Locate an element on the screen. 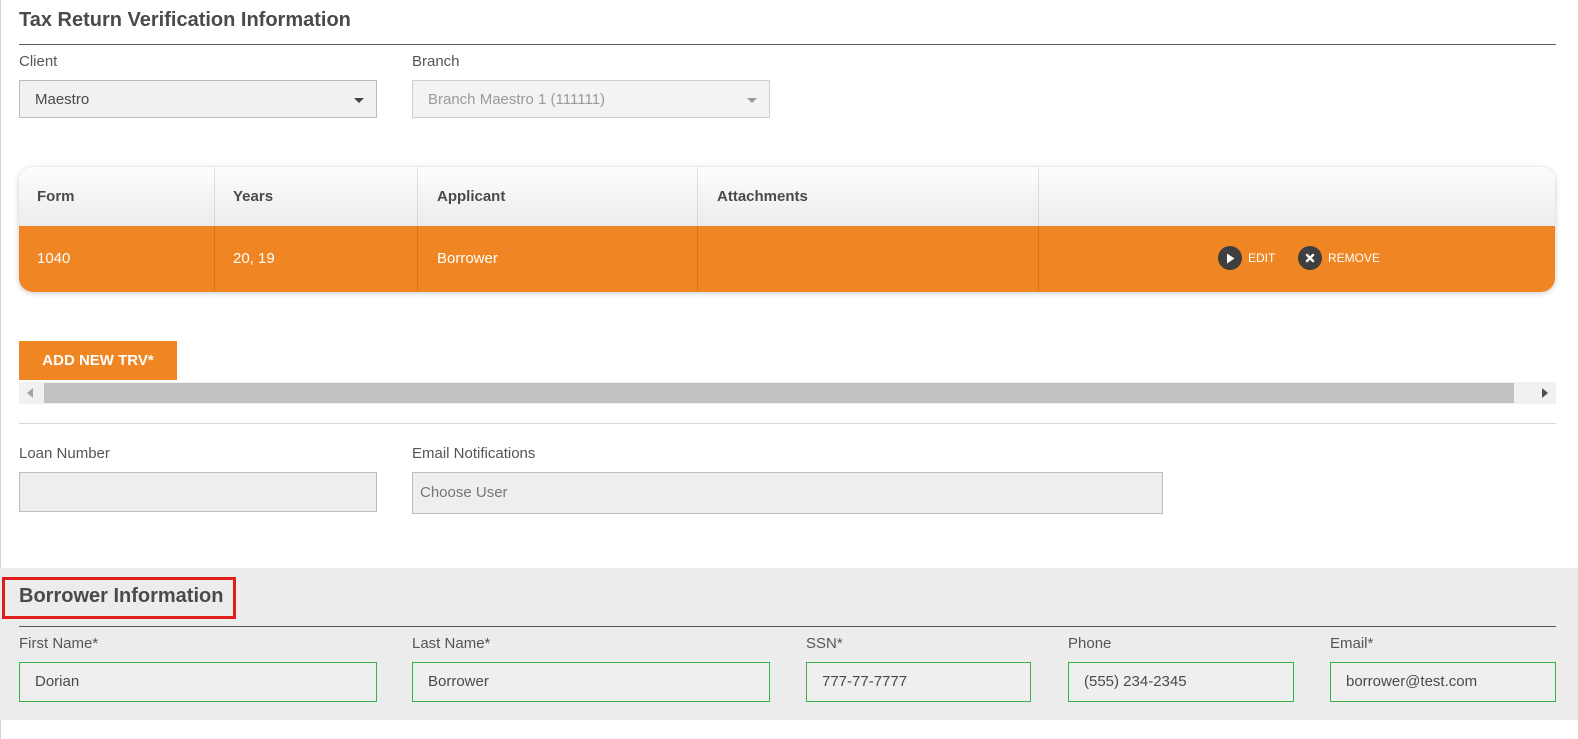 The width and height of the screenshot is (1578, 739). borrower-title-divider is located at coordinates (787, 626).